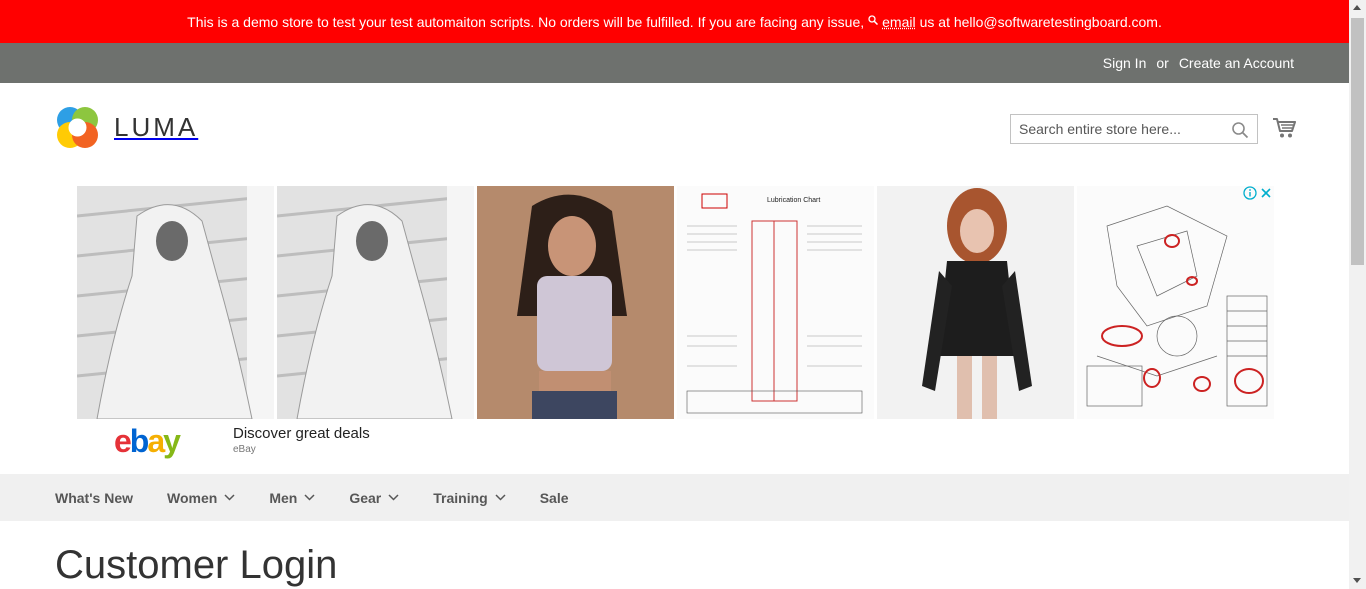  I want to click on nav-label: Sale, so click(554, 497).